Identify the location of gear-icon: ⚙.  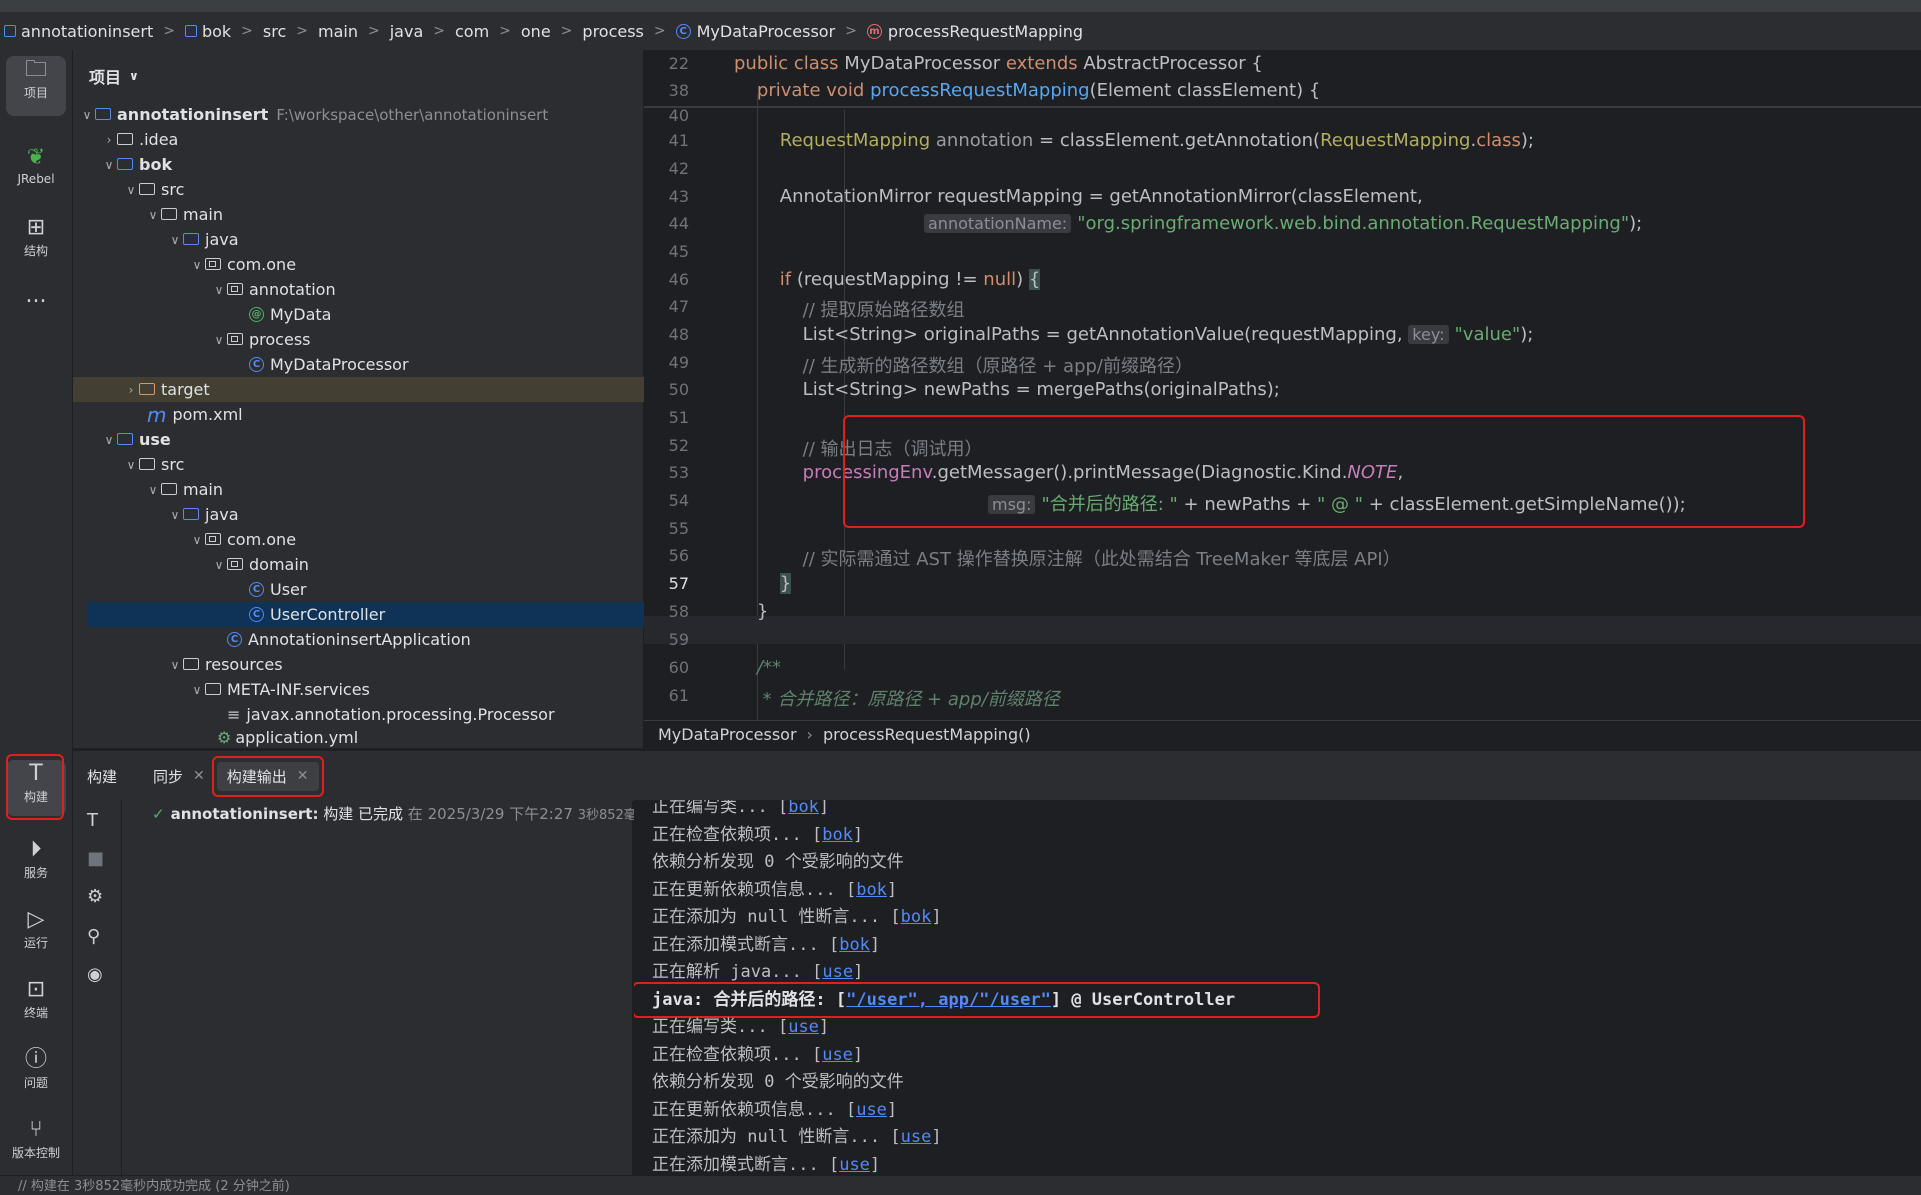
(95, 896).